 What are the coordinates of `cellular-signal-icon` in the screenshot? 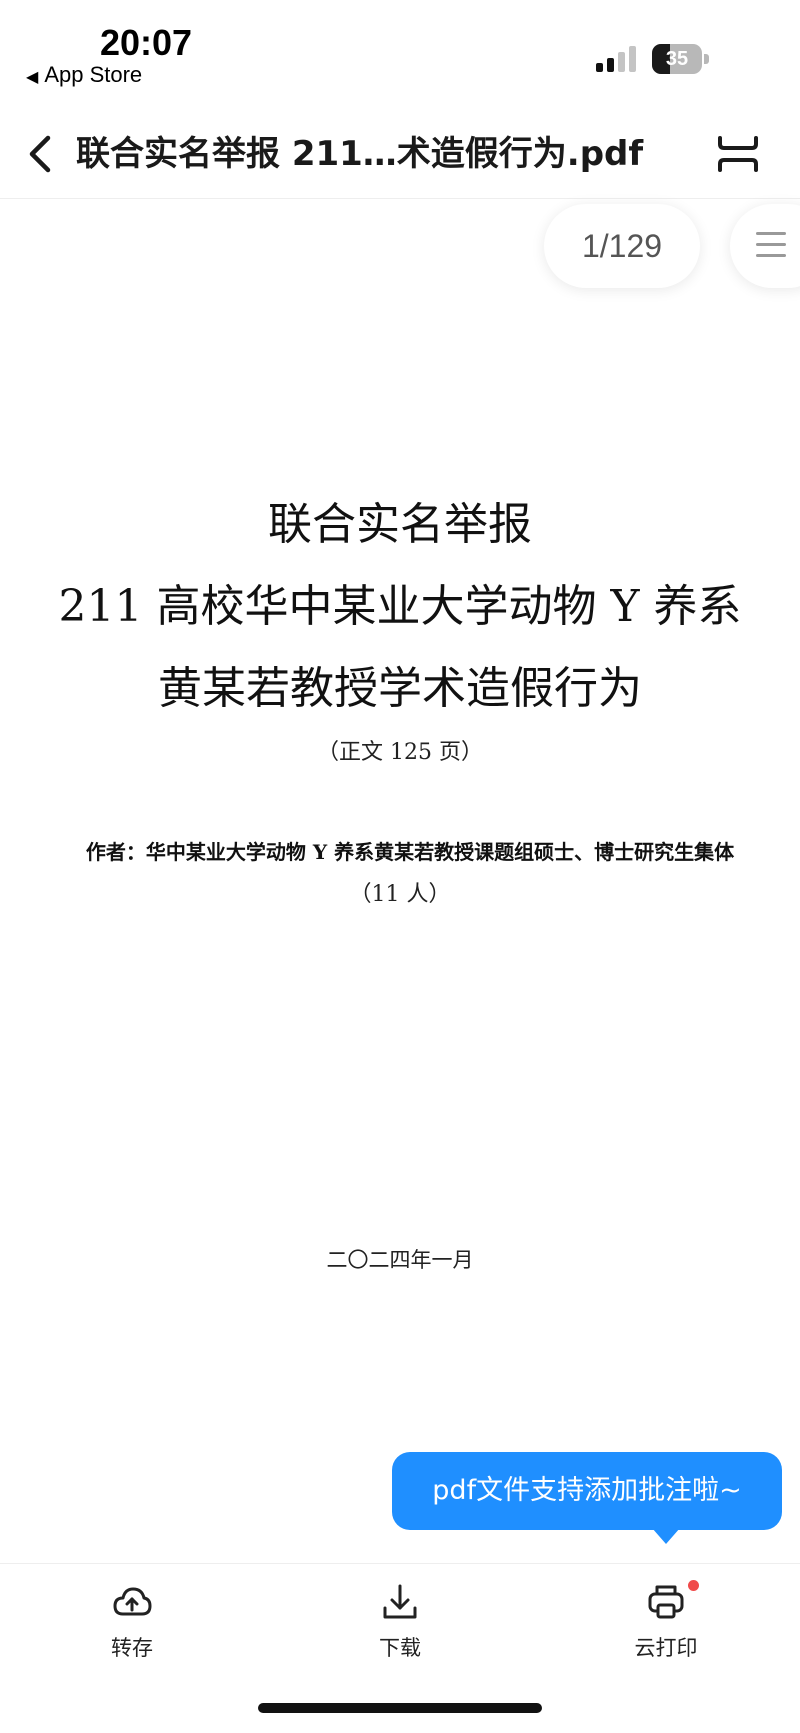 It's located at (616, 59).